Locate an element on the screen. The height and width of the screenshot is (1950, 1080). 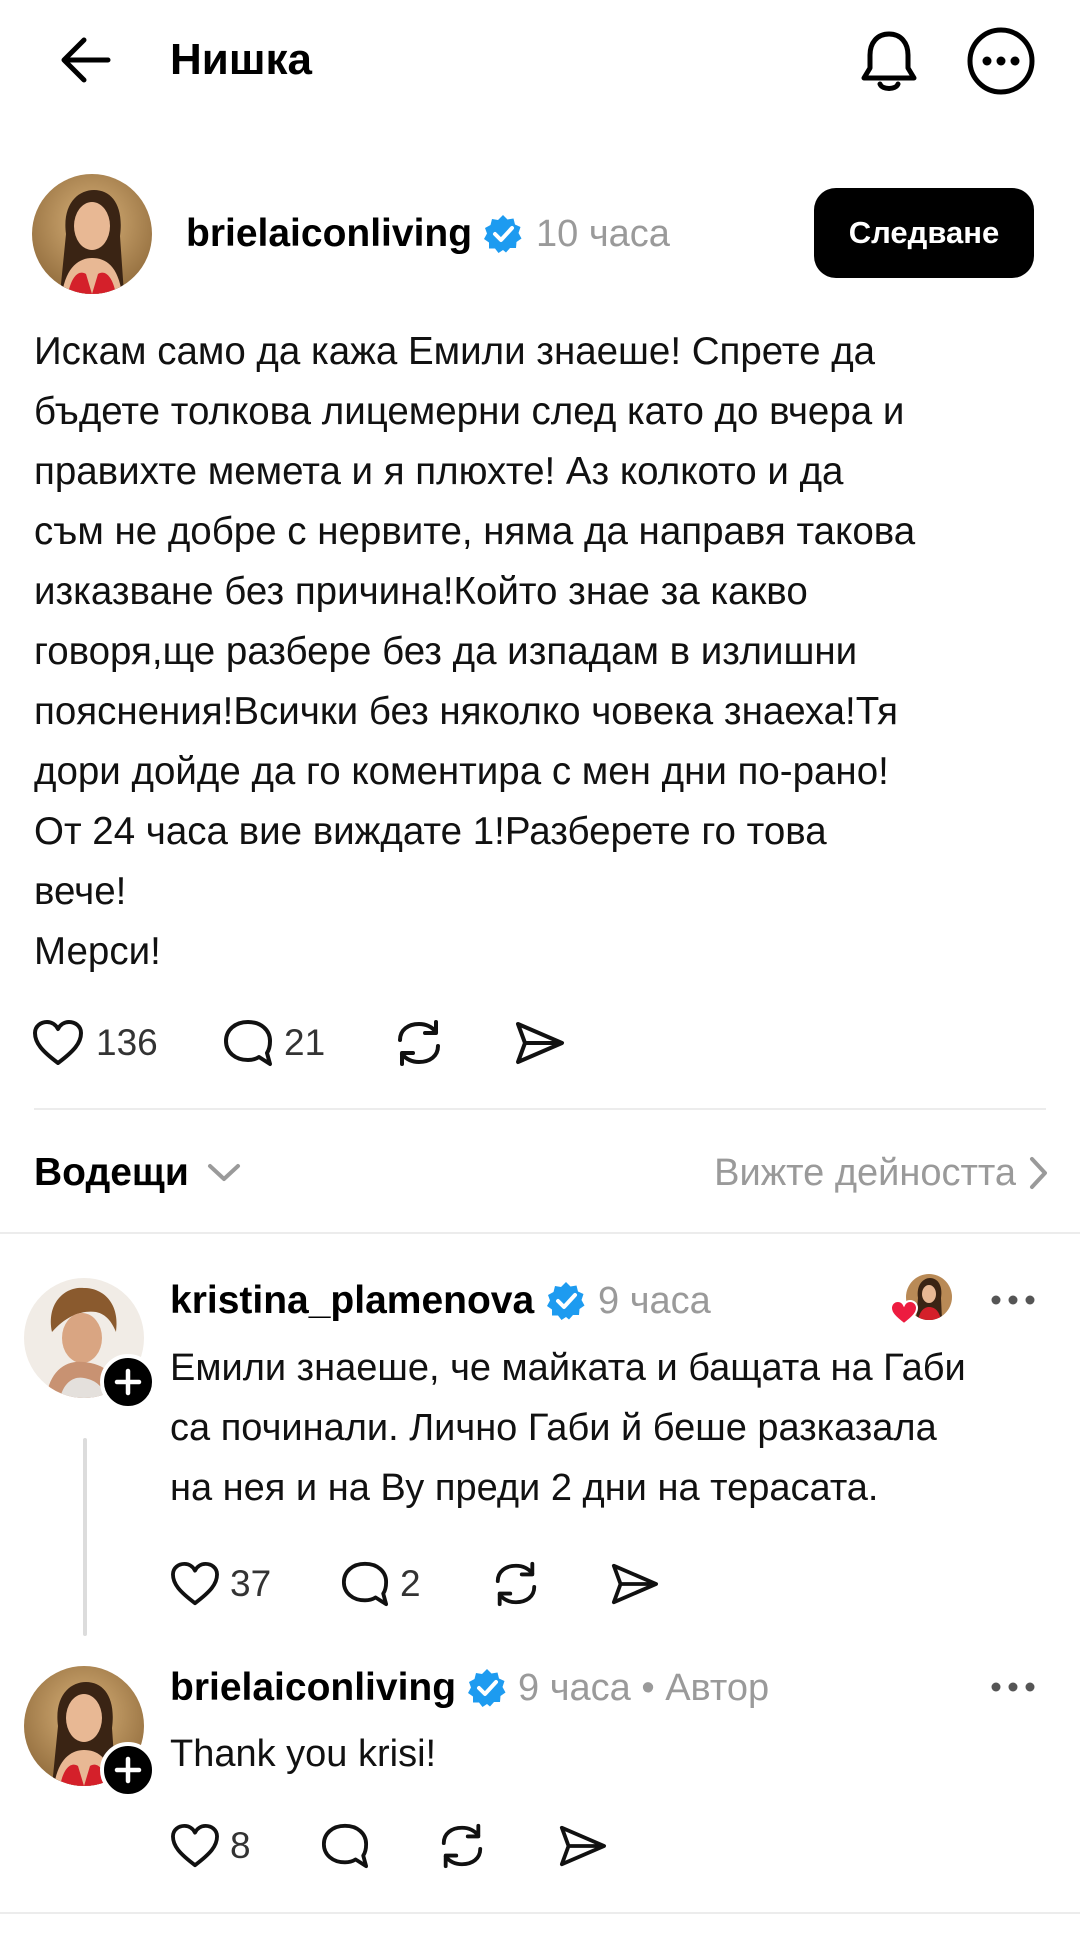
like-count: 8 is located at coordinates (240, 1845).